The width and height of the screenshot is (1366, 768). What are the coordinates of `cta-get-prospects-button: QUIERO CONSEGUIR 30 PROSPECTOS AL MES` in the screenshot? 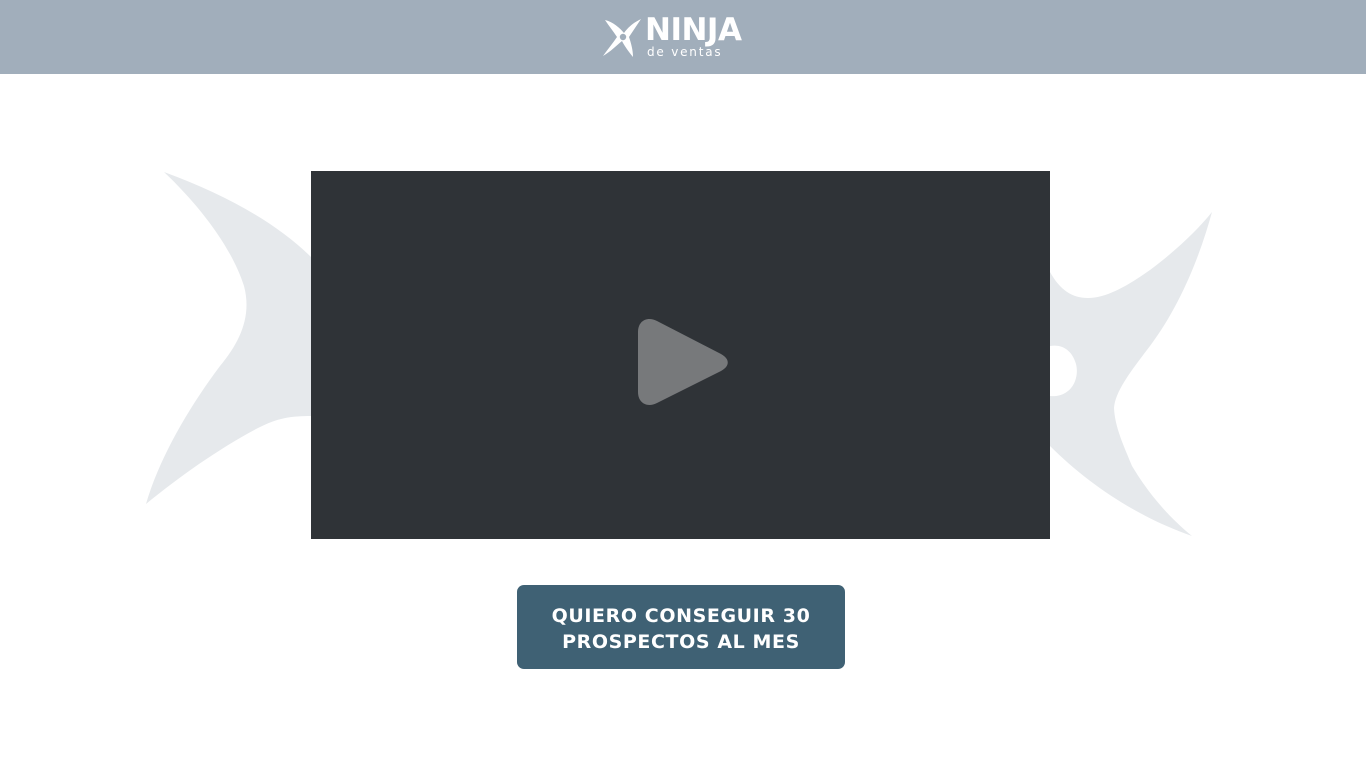 It's located at (681, 627).